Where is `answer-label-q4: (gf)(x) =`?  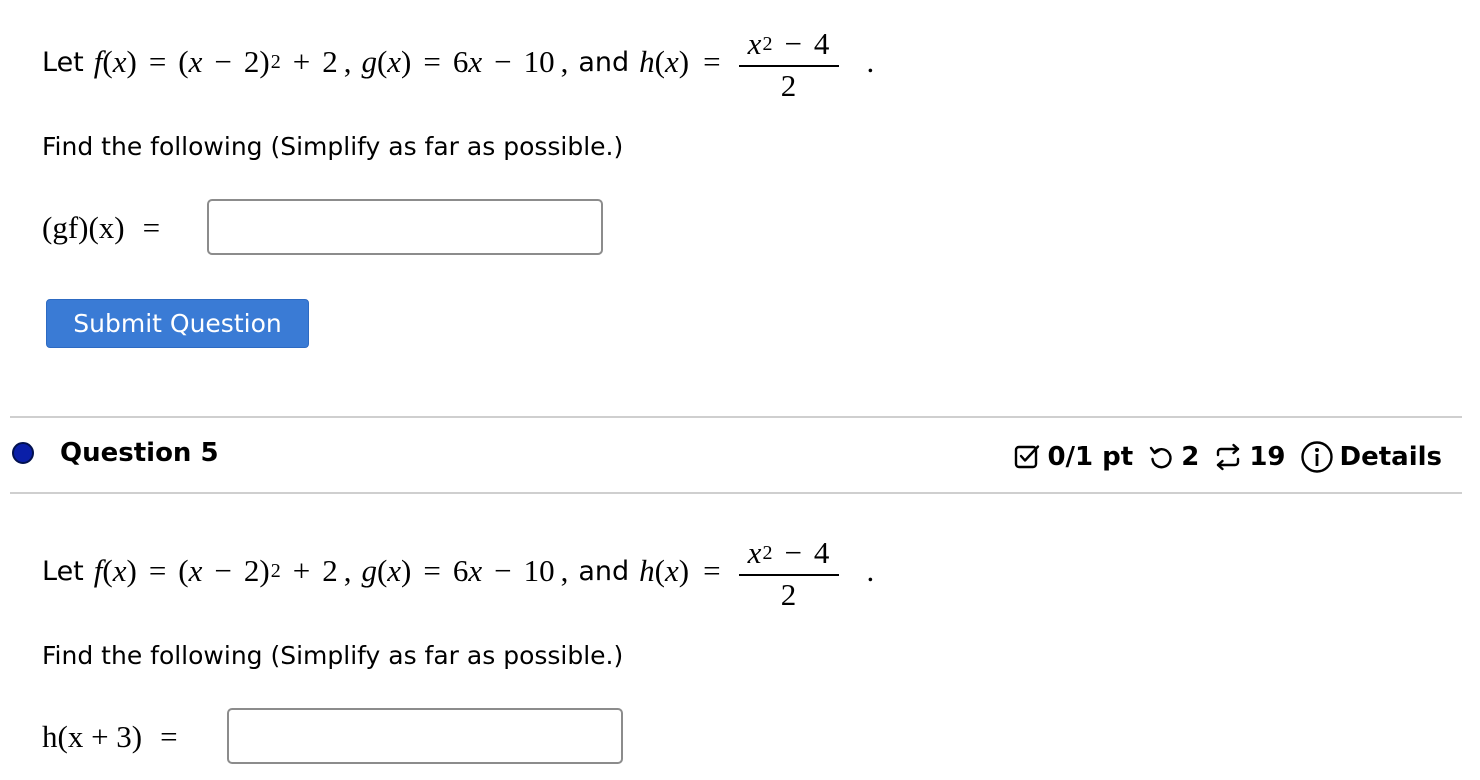 answer-label-q4: (gf)(x) = is located at coordinates (101, 228).